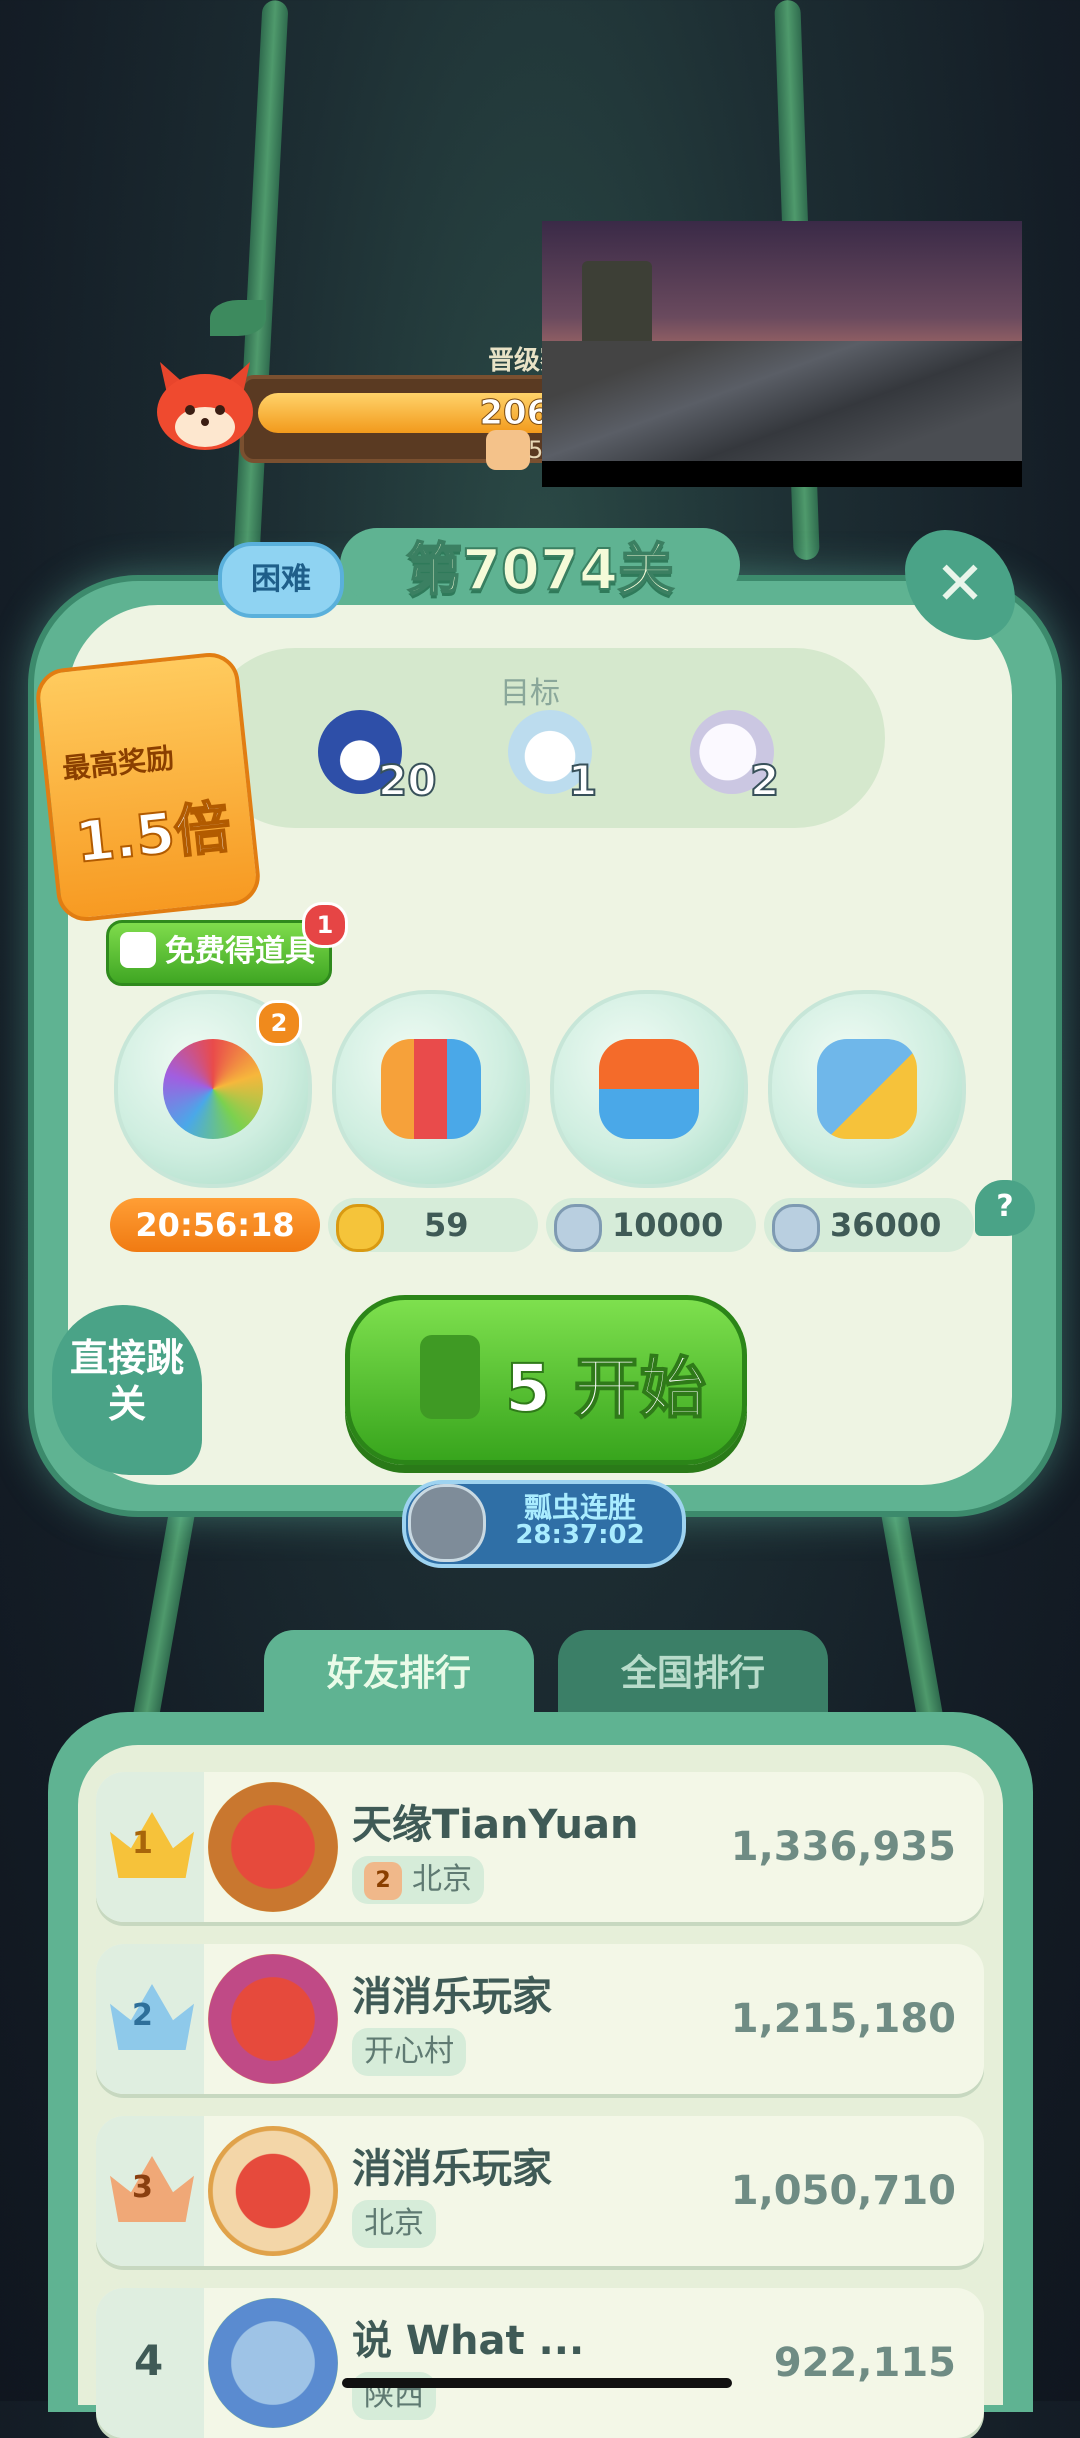 The width and height of the screenshot is (1080, 2438). I want to click on booster-count-badge: 2, so click(279, 1023).